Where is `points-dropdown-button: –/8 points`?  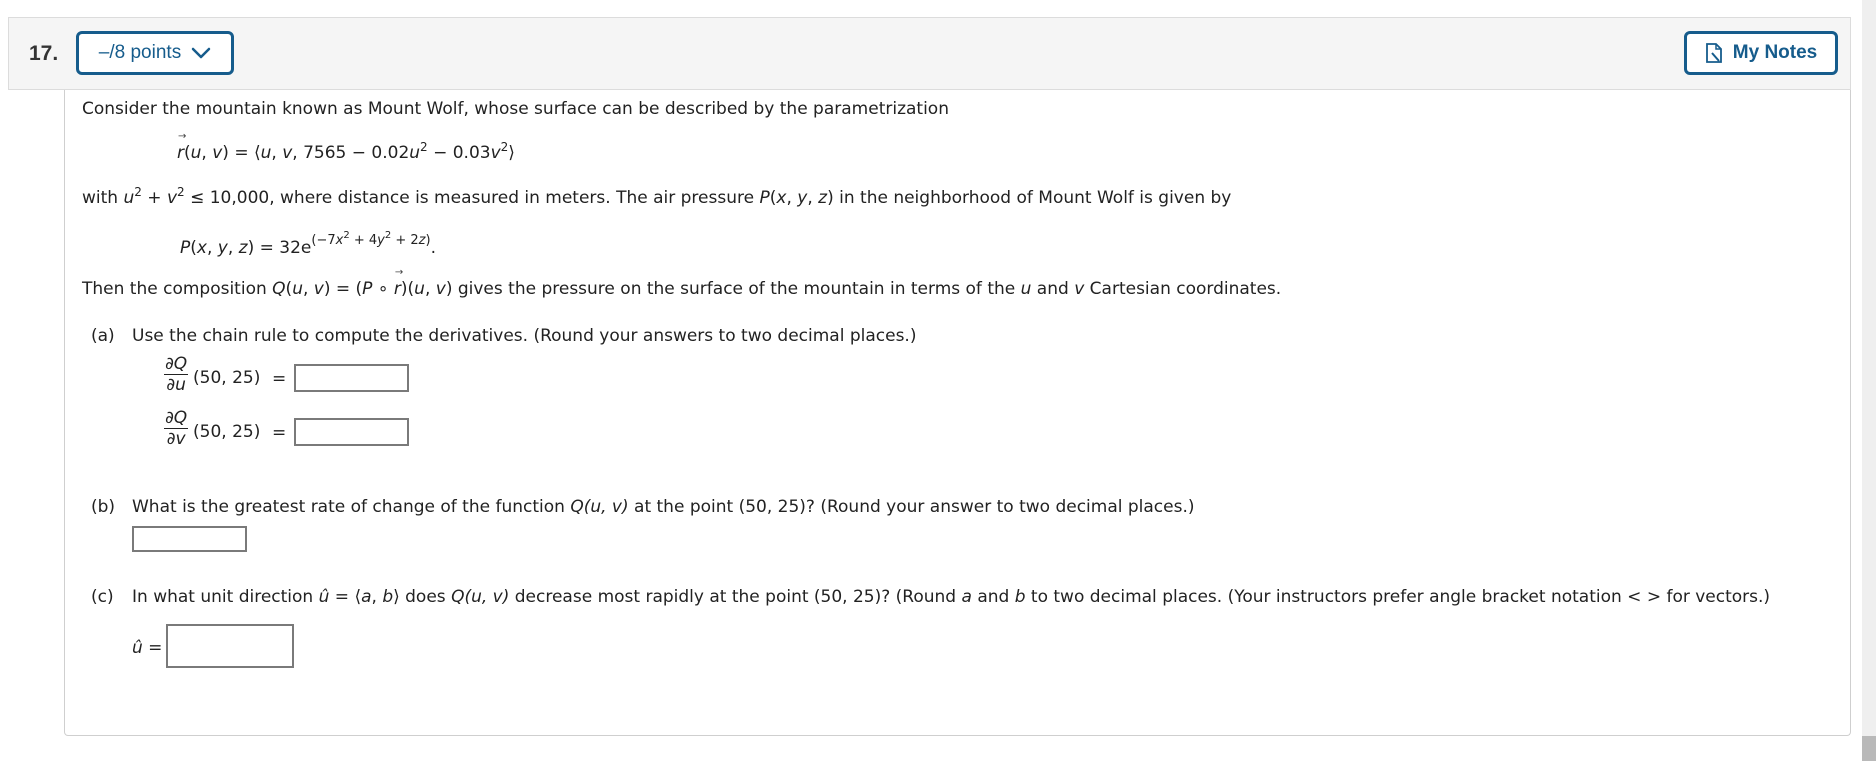
points-dropdown-button: –/8 points is located at coordinates (155, 53).